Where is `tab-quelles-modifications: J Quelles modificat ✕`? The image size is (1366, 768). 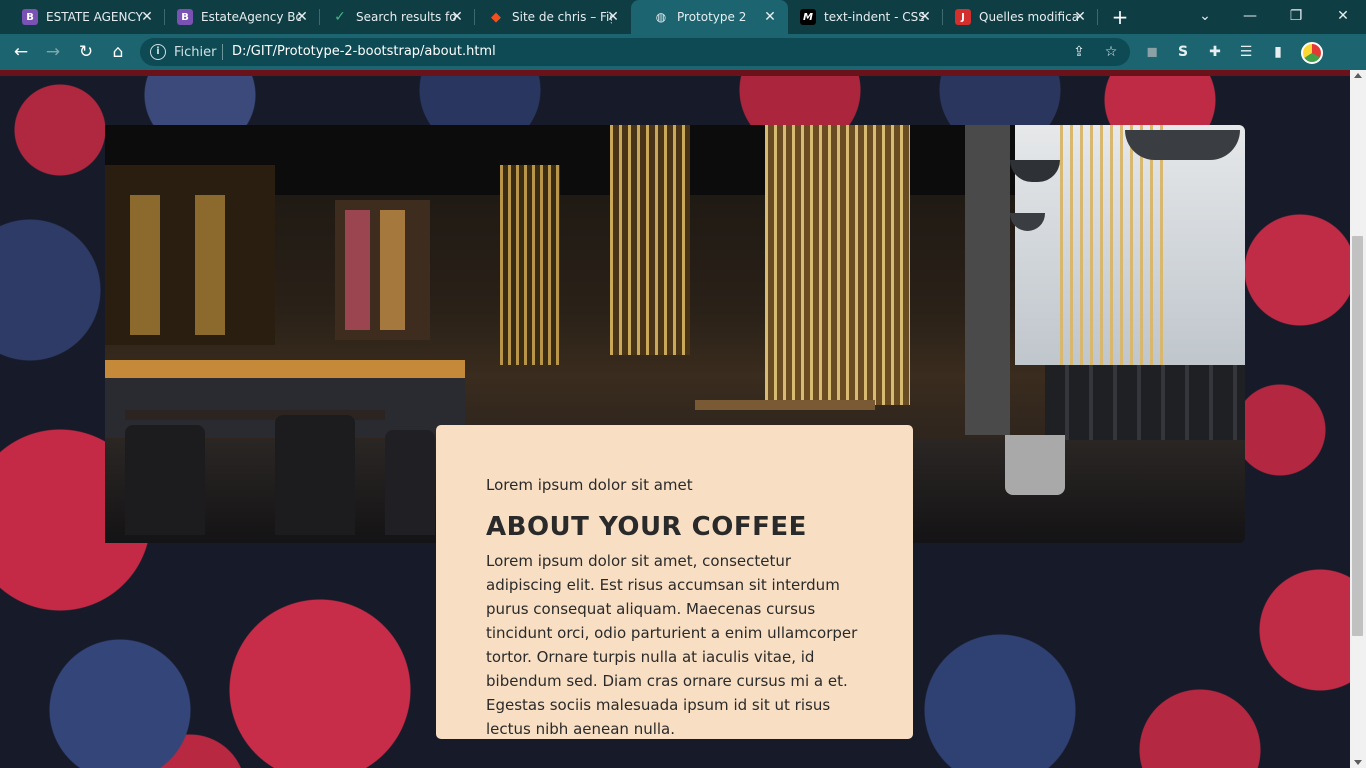
tab-quelles-modifications: J Quelles modificat ✕ is located at coordinates (1020, 17).